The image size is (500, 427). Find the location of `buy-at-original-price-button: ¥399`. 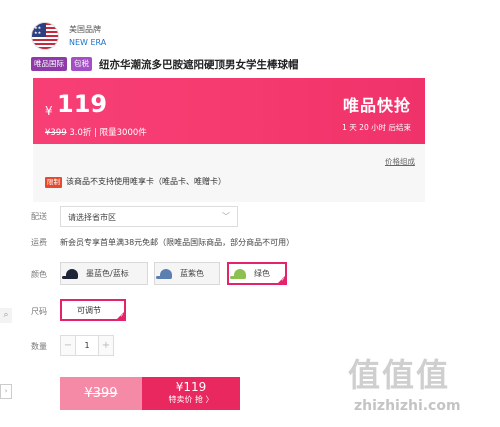

buy-at-original-price-button: ¥399 is located at coordinates (101, 393).